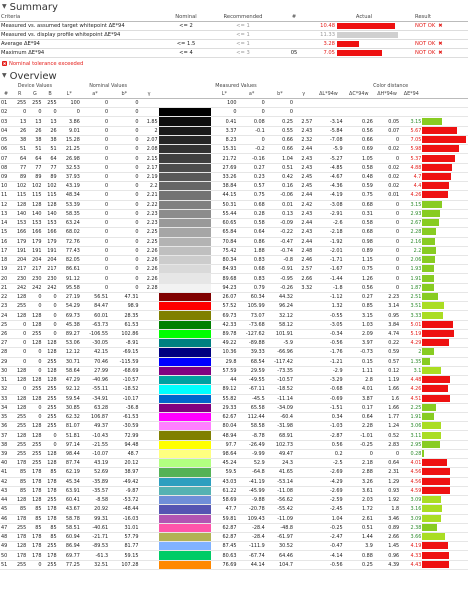 This screenshot has width=468, height=600. What do you see at coordinates (34, 86) in the screenshot?
I see `group-header: Device Values` at bounding box center [34, 86].